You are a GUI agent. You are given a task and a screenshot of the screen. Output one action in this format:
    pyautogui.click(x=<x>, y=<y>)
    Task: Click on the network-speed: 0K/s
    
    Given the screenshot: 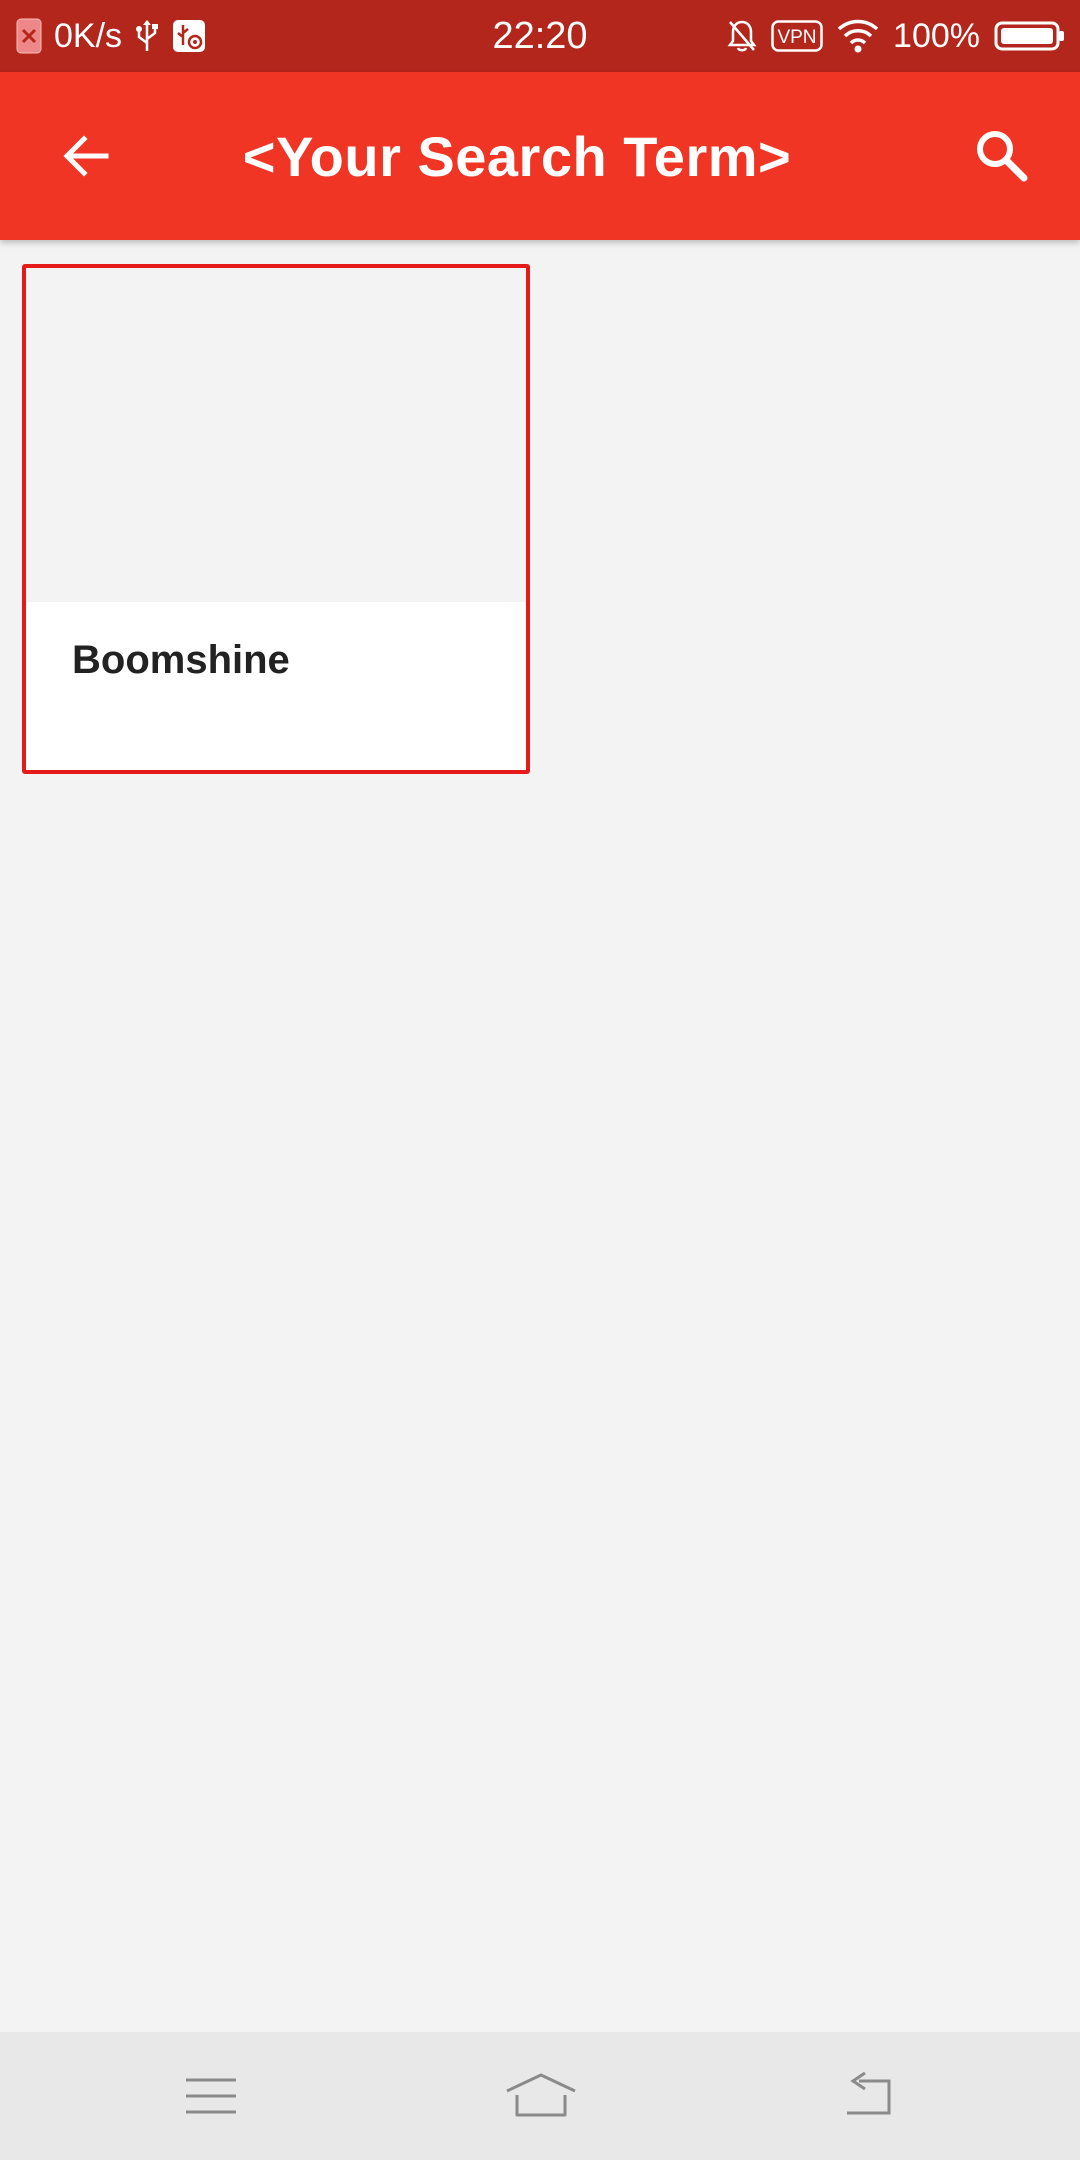 What is the action you would take?
    pyautogui.click(x=88, y=35)
    